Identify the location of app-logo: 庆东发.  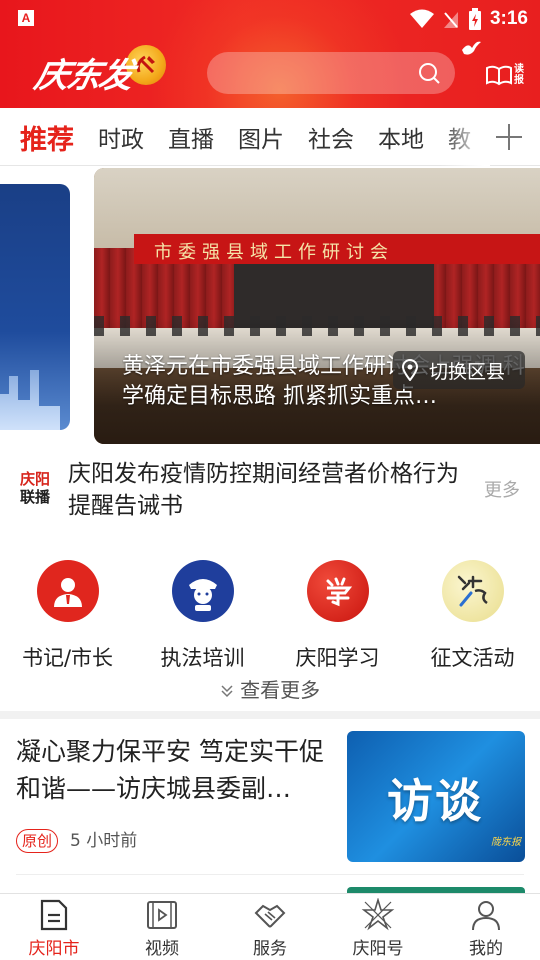
(98, 72).